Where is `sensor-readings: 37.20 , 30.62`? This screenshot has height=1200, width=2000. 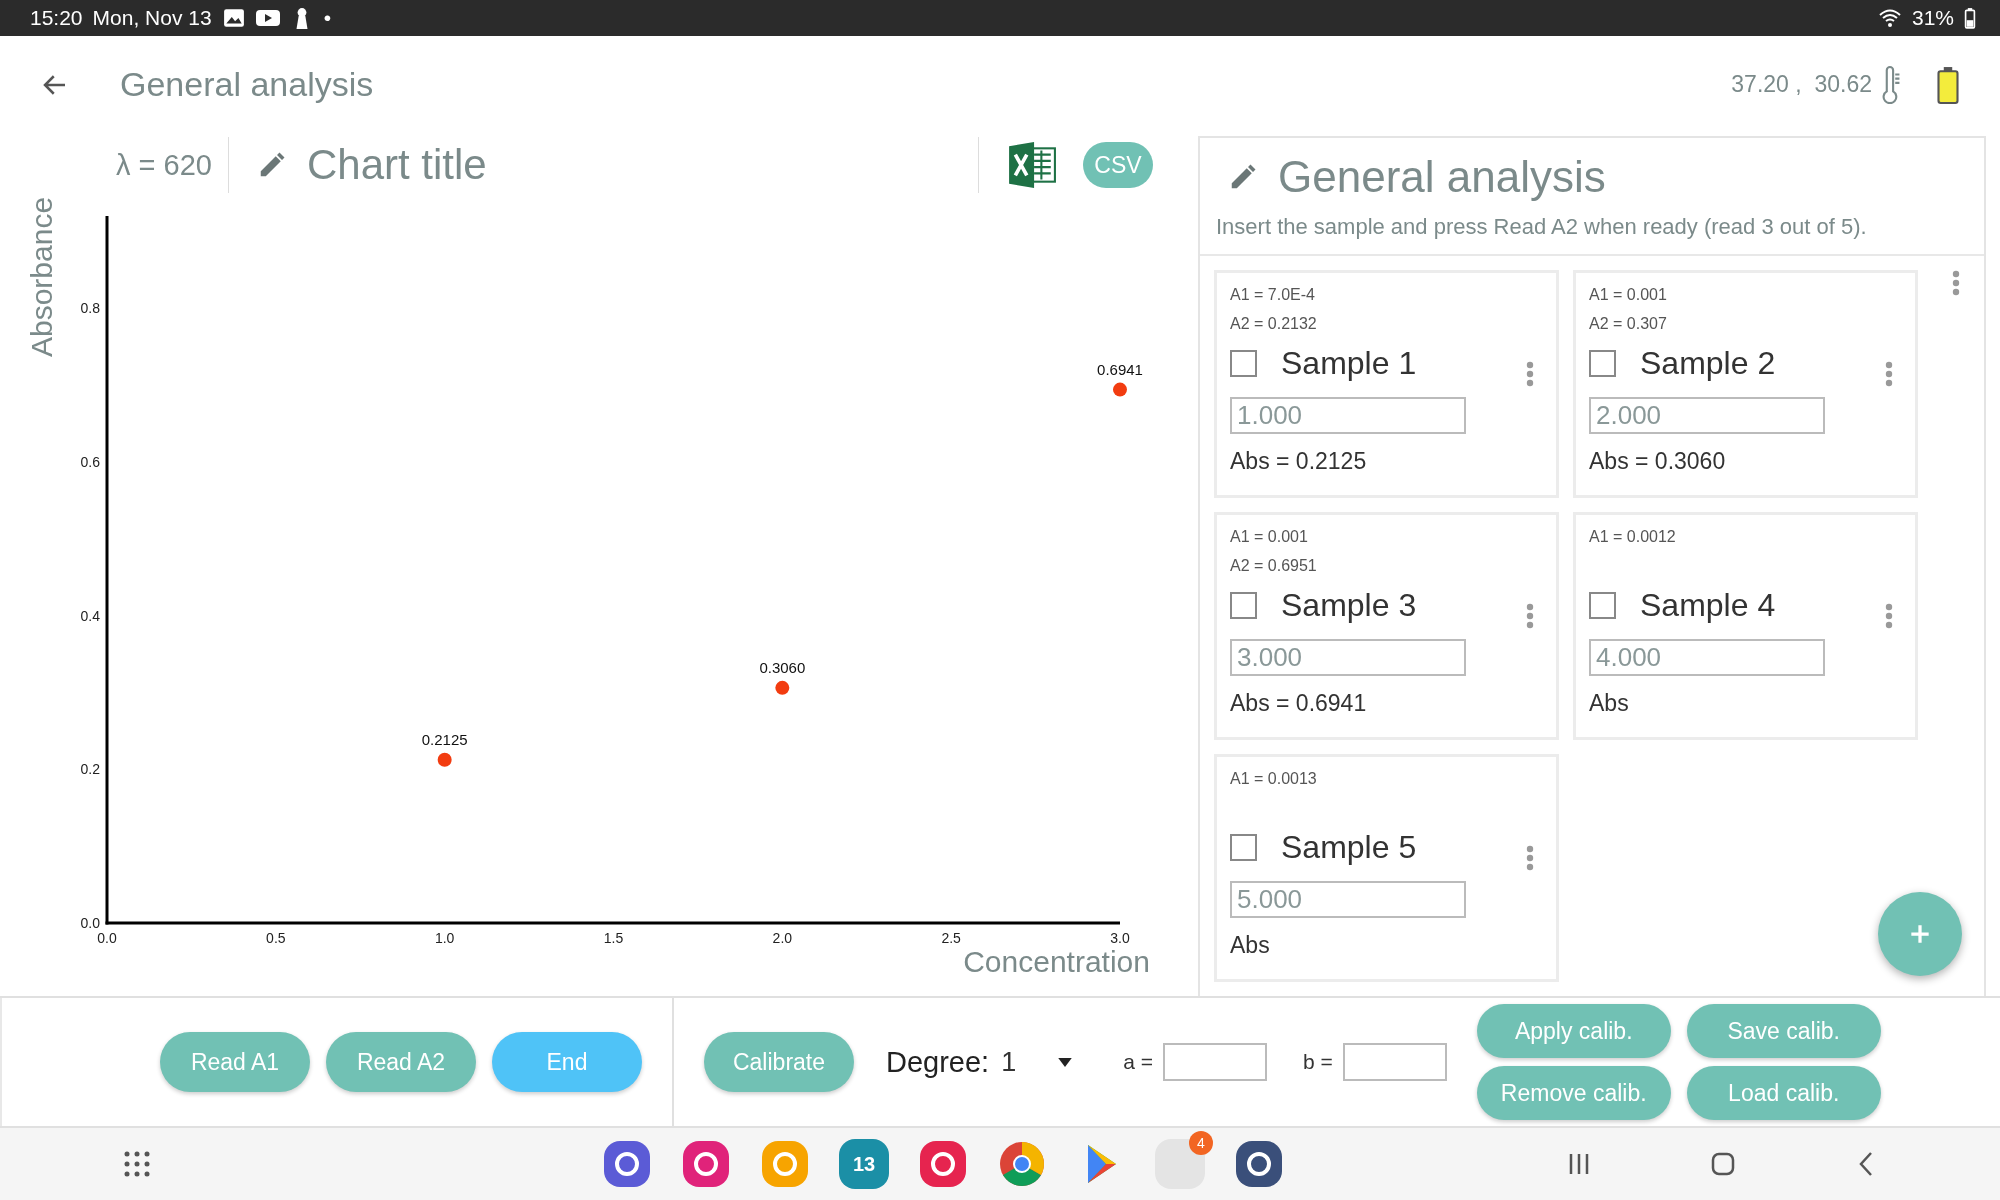 sensor-readings: 37.20 , 30.62 is located at coordinates (1801, 84).